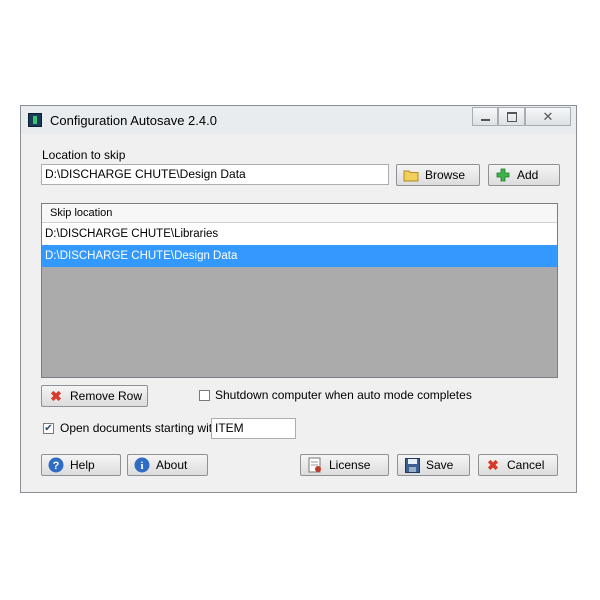 The image size is (600, 600). What do you see at coordinates (298, 120) in the screenshot?
I see `title-bar: Configuration Autosave 2.4.0 ✕` at bounding box center [298, 120].